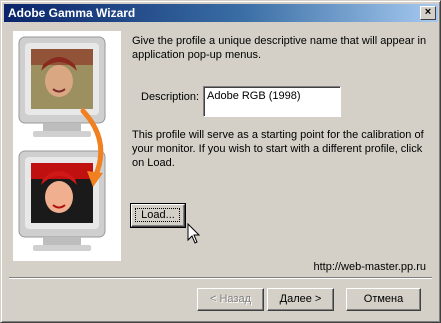 This screenshot has width=441, height=323. Describe the element at coordinates (62, 200) in the screenshot. I see `monitor-bottom-icon` at that location.